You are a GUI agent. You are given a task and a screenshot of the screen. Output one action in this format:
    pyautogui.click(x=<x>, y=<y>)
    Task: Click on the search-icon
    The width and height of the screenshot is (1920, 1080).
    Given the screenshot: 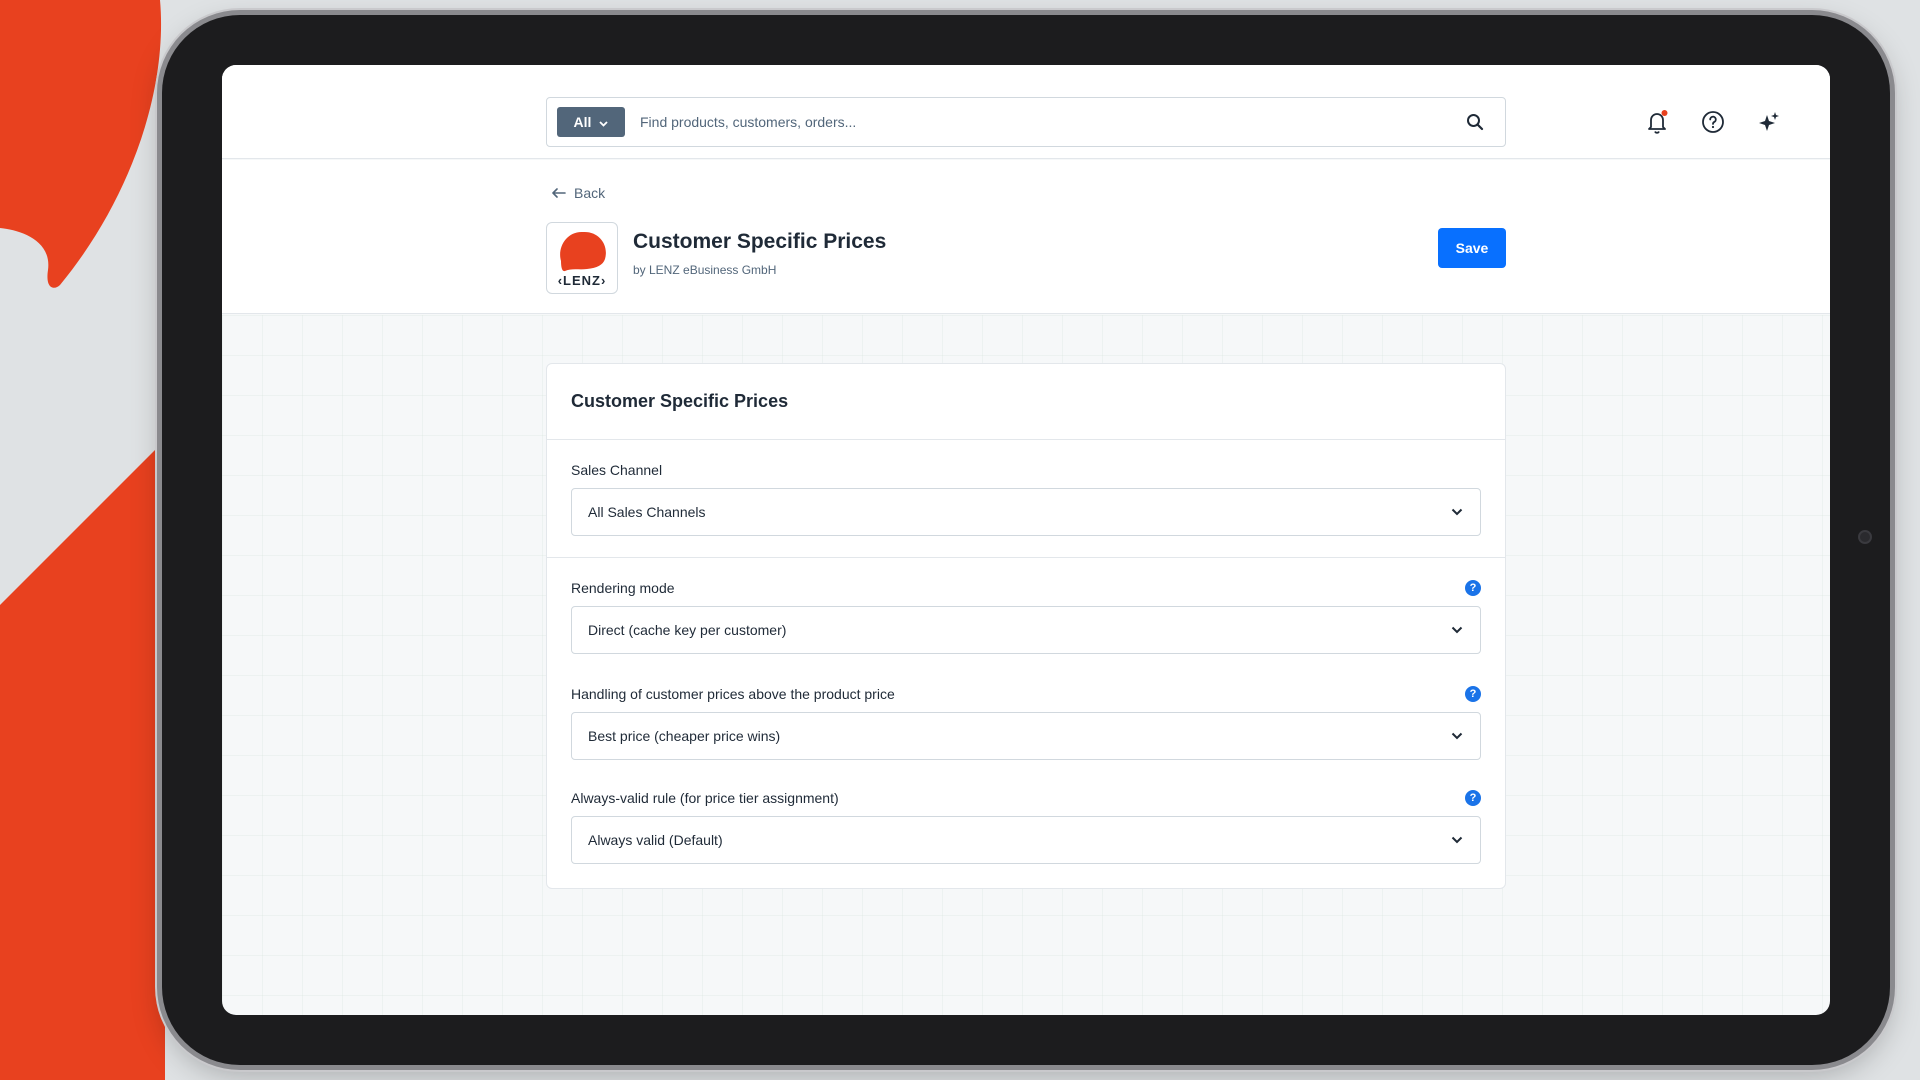 What is the action you would take?
    pyautogui.click(x=1475, y=122)
    